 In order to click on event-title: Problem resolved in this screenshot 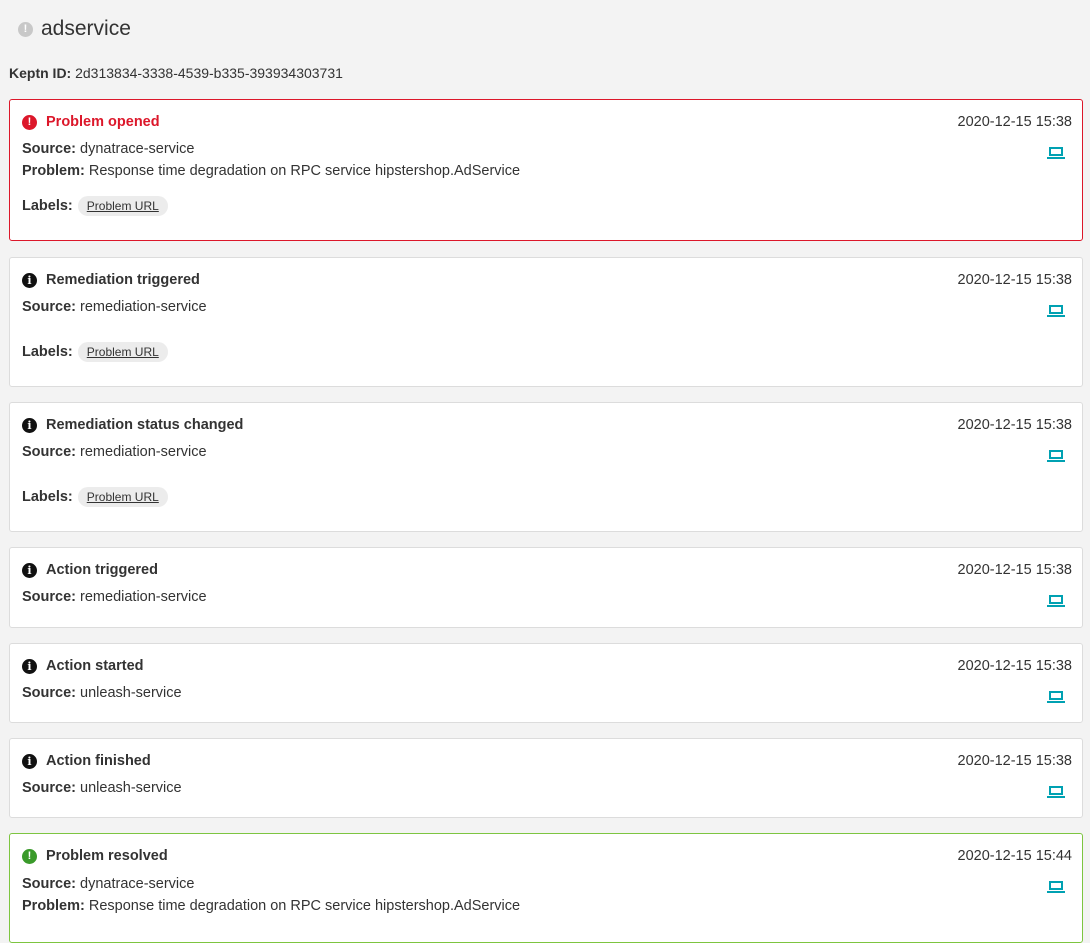, I will do `click(107, 856)`.